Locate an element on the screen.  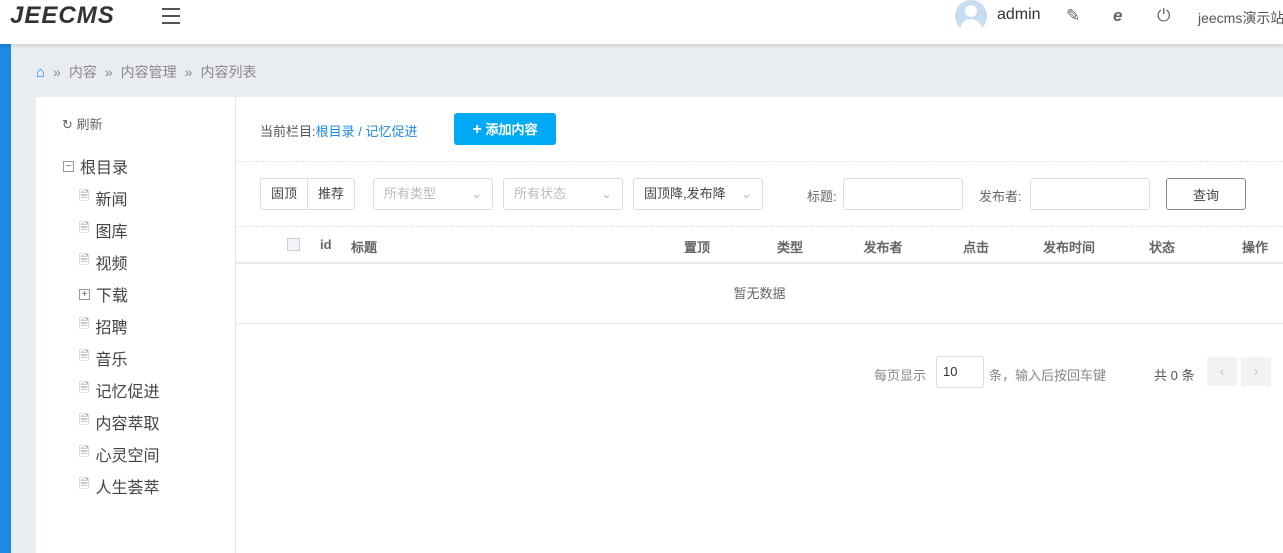
breadcrumb: ⌂» 内容» 内容管理» 内容列表 is located at coordinates (146, 72).